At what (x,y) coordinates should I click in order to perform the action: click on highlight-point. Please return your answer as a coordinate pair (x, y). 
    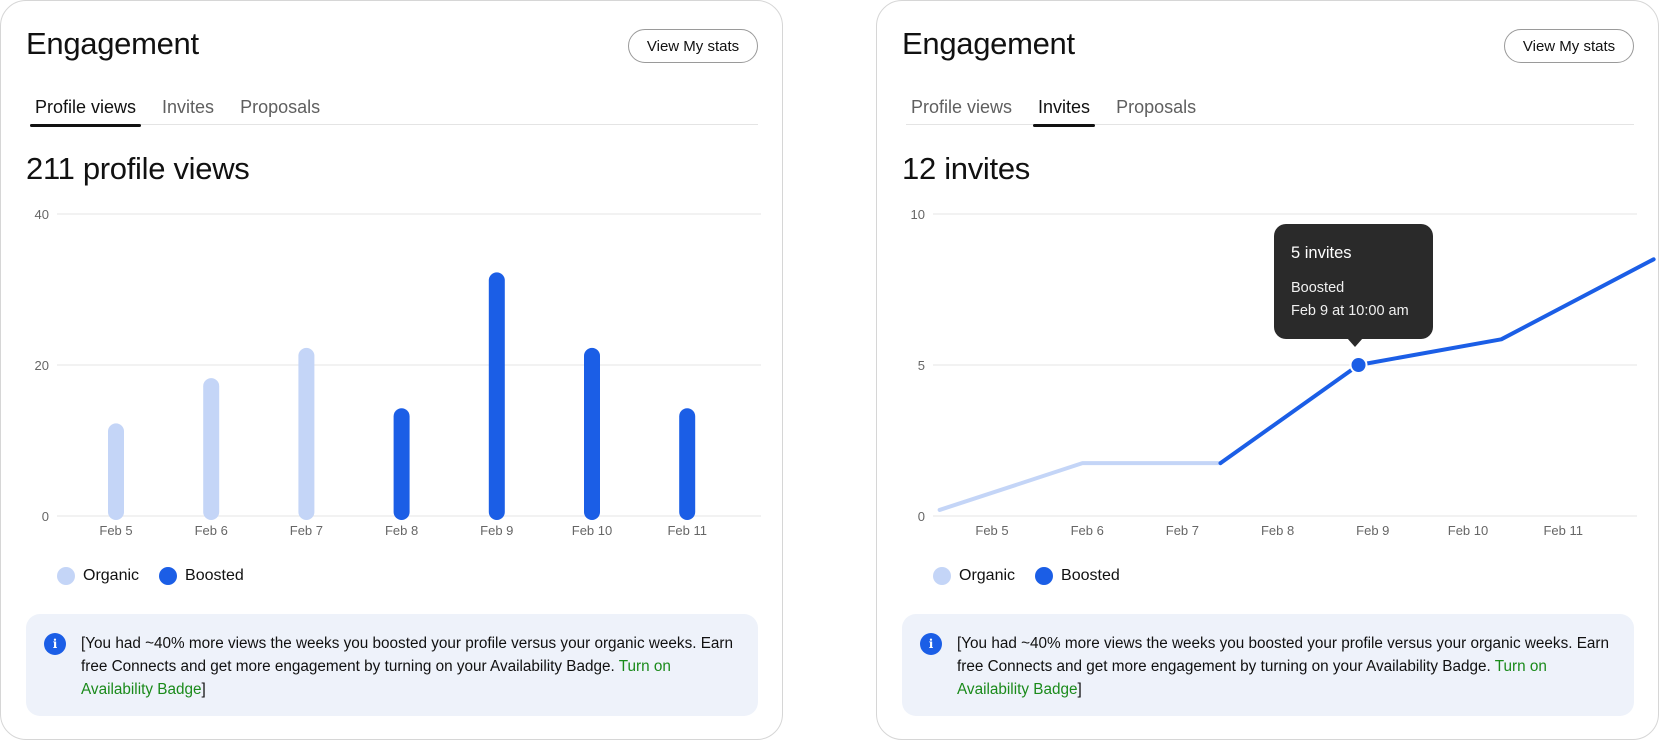
    Looking at the image, I should click on (1358, 365).